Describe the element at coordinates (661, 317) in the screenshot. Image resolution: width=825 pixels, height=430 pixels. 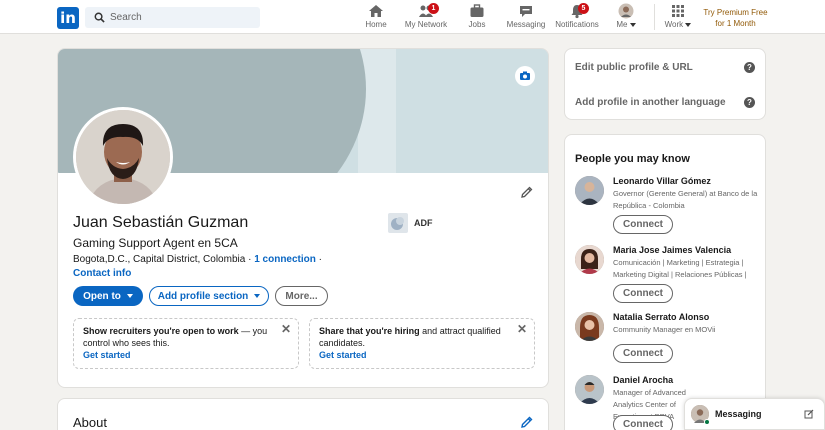
I see `person-name: Natalia Serrato Alonso` at that location.